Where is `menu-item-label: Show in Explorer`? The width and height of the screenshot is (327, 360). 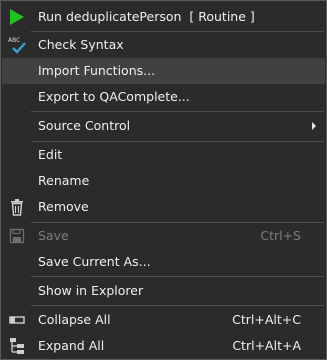 menu-item-label: Show in Explorer is located at coordinates (91, 290).